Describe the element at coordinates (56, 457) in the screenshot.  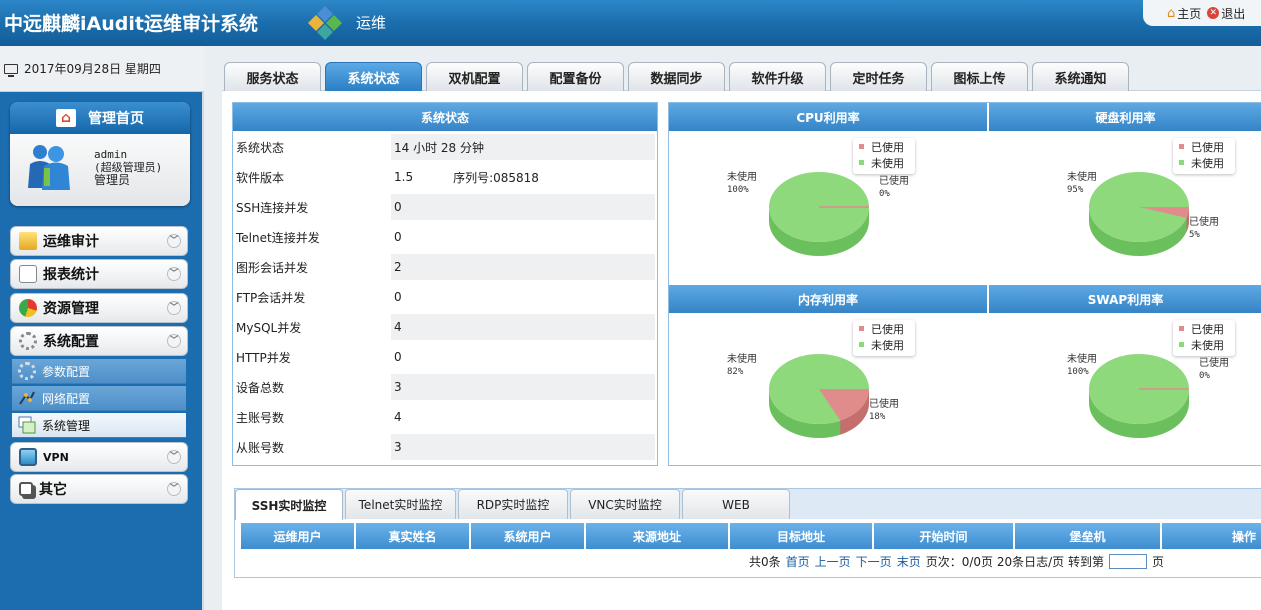
I see `nav-vpn-label: VPN` at that location.